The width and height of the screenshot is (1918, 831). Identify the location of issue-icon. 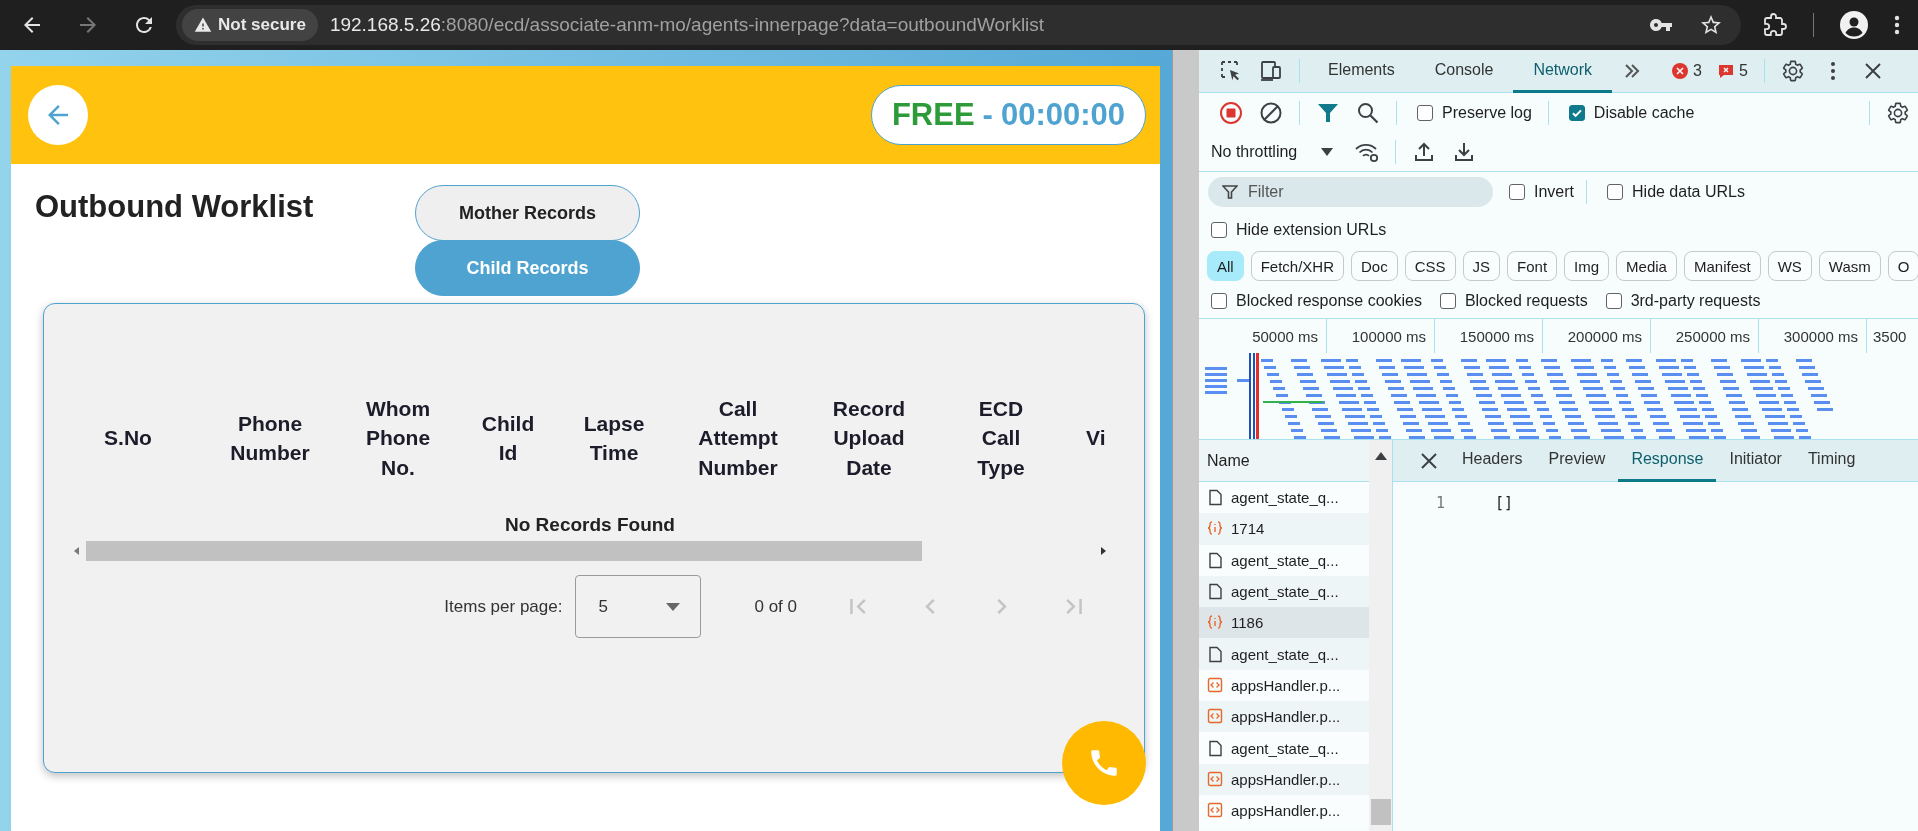
(1726, 71).